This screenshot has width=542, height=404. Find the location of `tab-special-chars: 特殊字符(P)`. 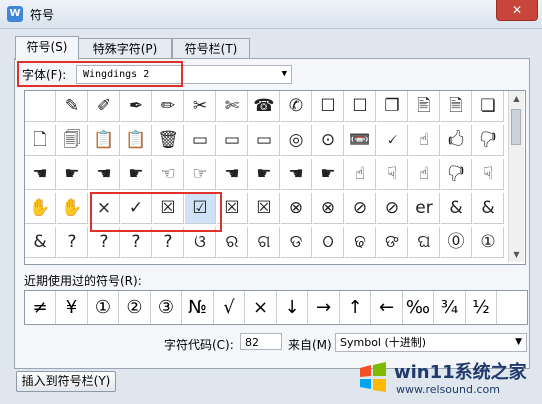

tab-special-chars: 特殊字符(P) is located at coordinates (125, 48).